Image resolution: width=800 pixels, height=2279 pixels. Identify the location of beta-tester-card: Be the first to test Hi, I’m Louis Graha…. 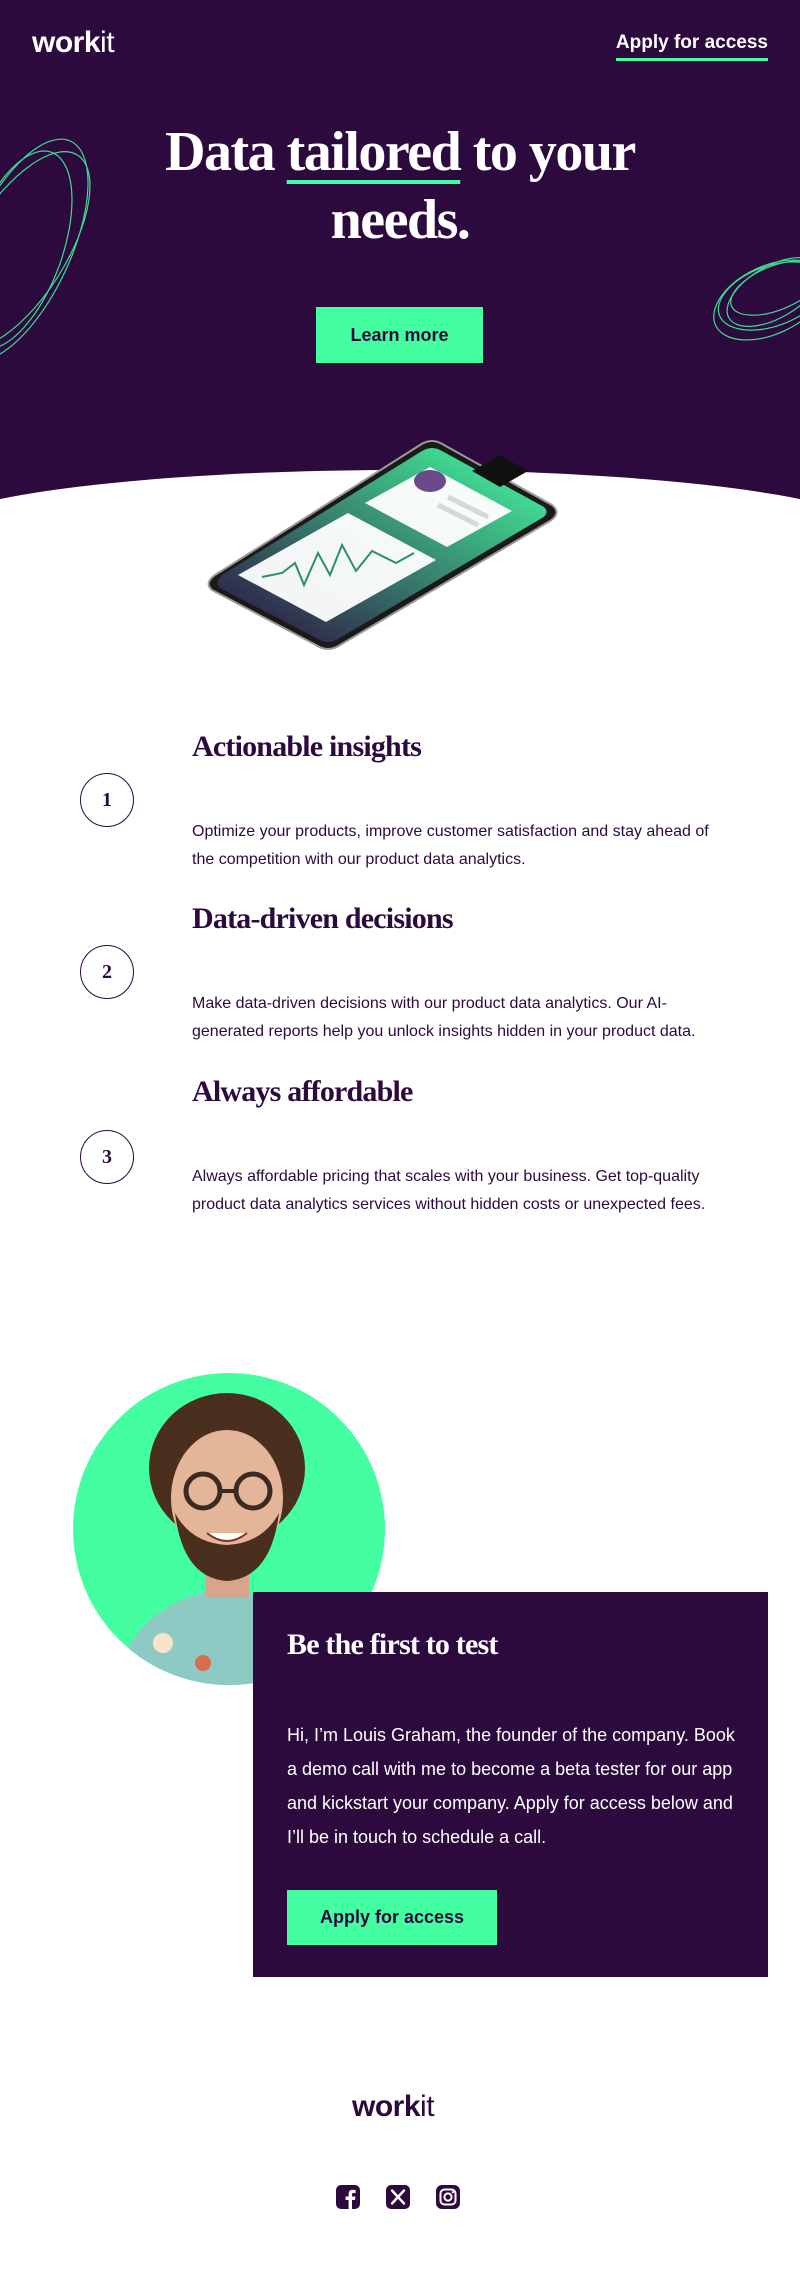
(510, 1784).